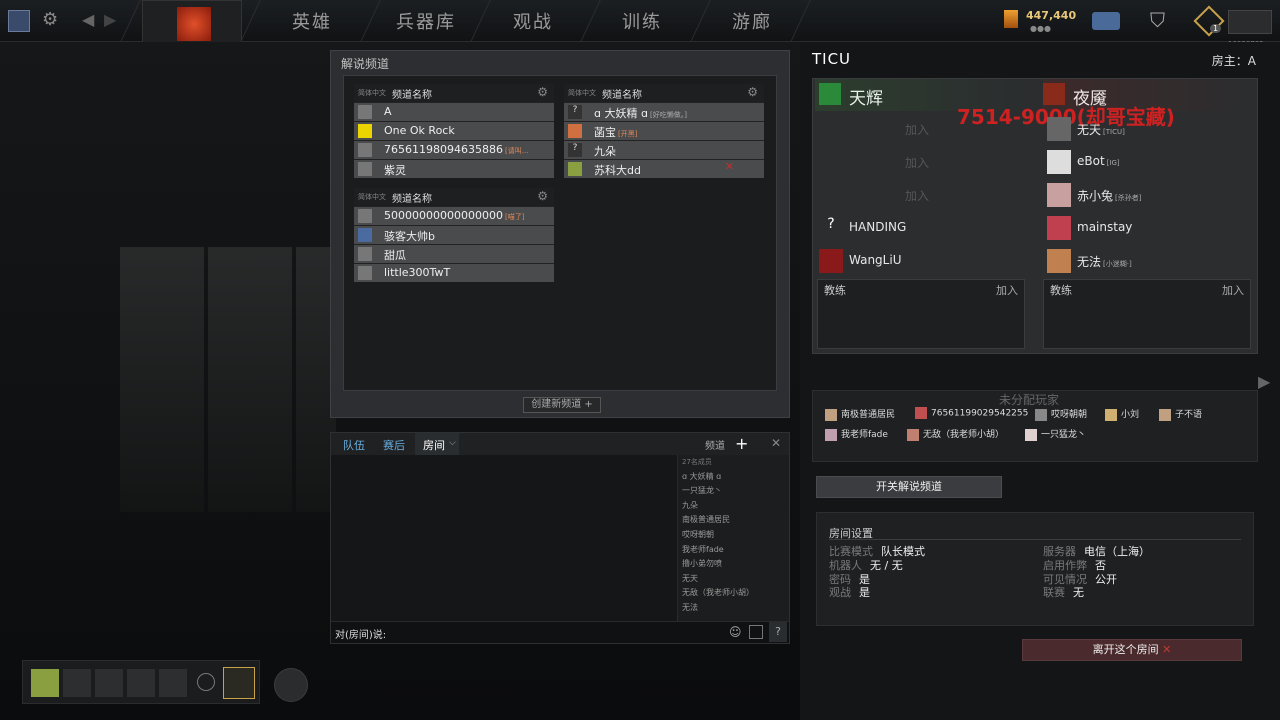 This screenshot has width=1280, height=720. What do you see at coordinates (756, 632) in the screenshot?
I see `image-icon` at bounding box center [756, 632].